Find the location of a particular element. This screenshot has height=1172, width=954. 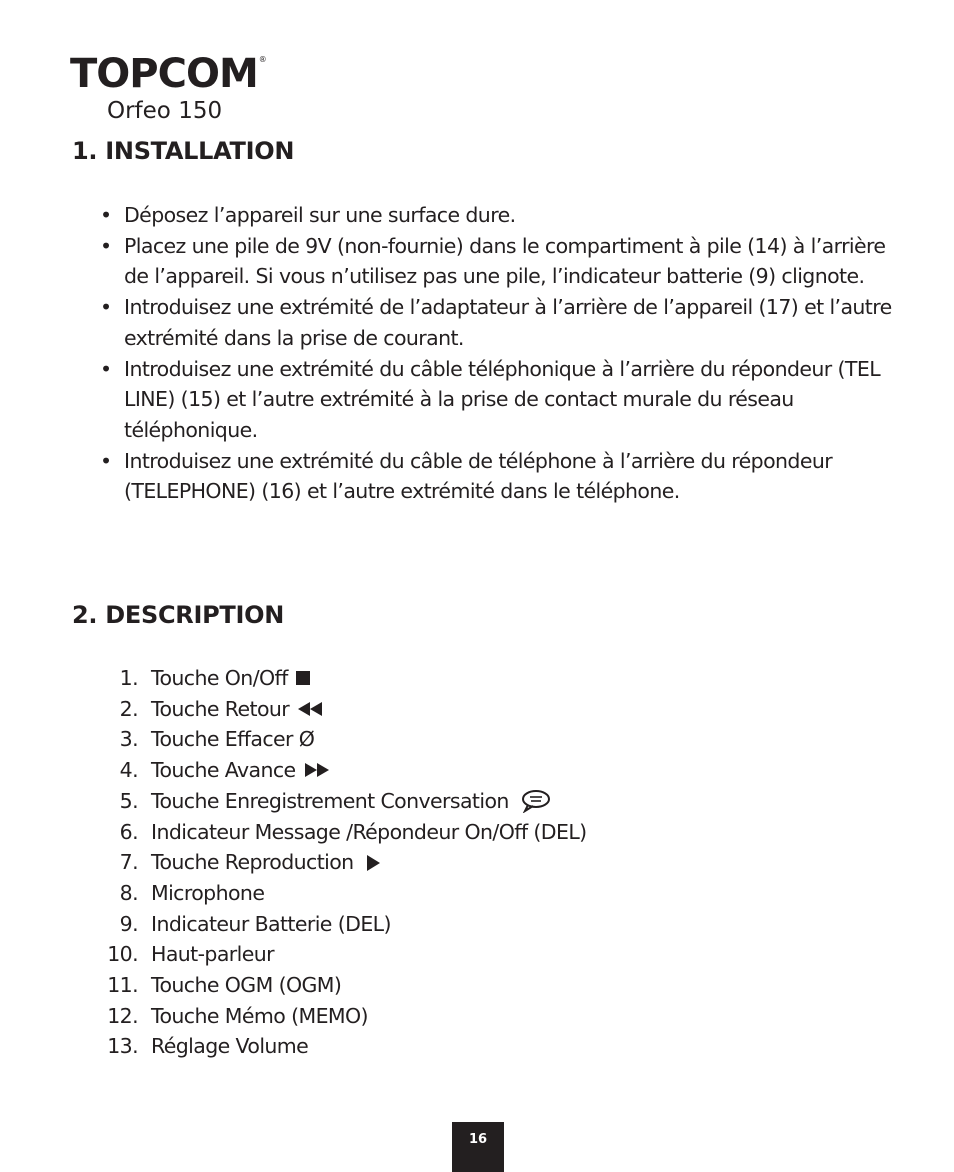

list-item: 1. Touche On/Off is located at coordinates (341, 678).